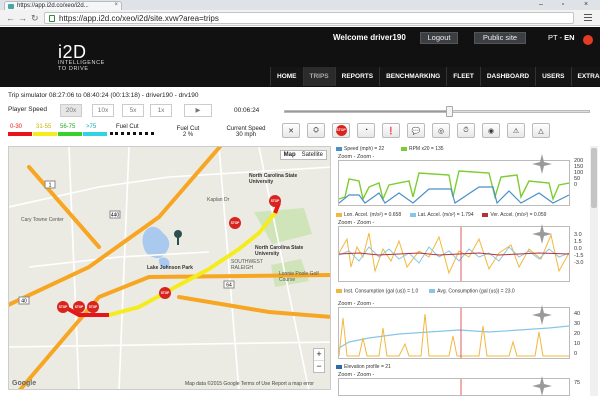 The height and width of the screenshot is (400, 600). I want to click on logo-tagline-2: TO DRIVE, so click(73, 69).